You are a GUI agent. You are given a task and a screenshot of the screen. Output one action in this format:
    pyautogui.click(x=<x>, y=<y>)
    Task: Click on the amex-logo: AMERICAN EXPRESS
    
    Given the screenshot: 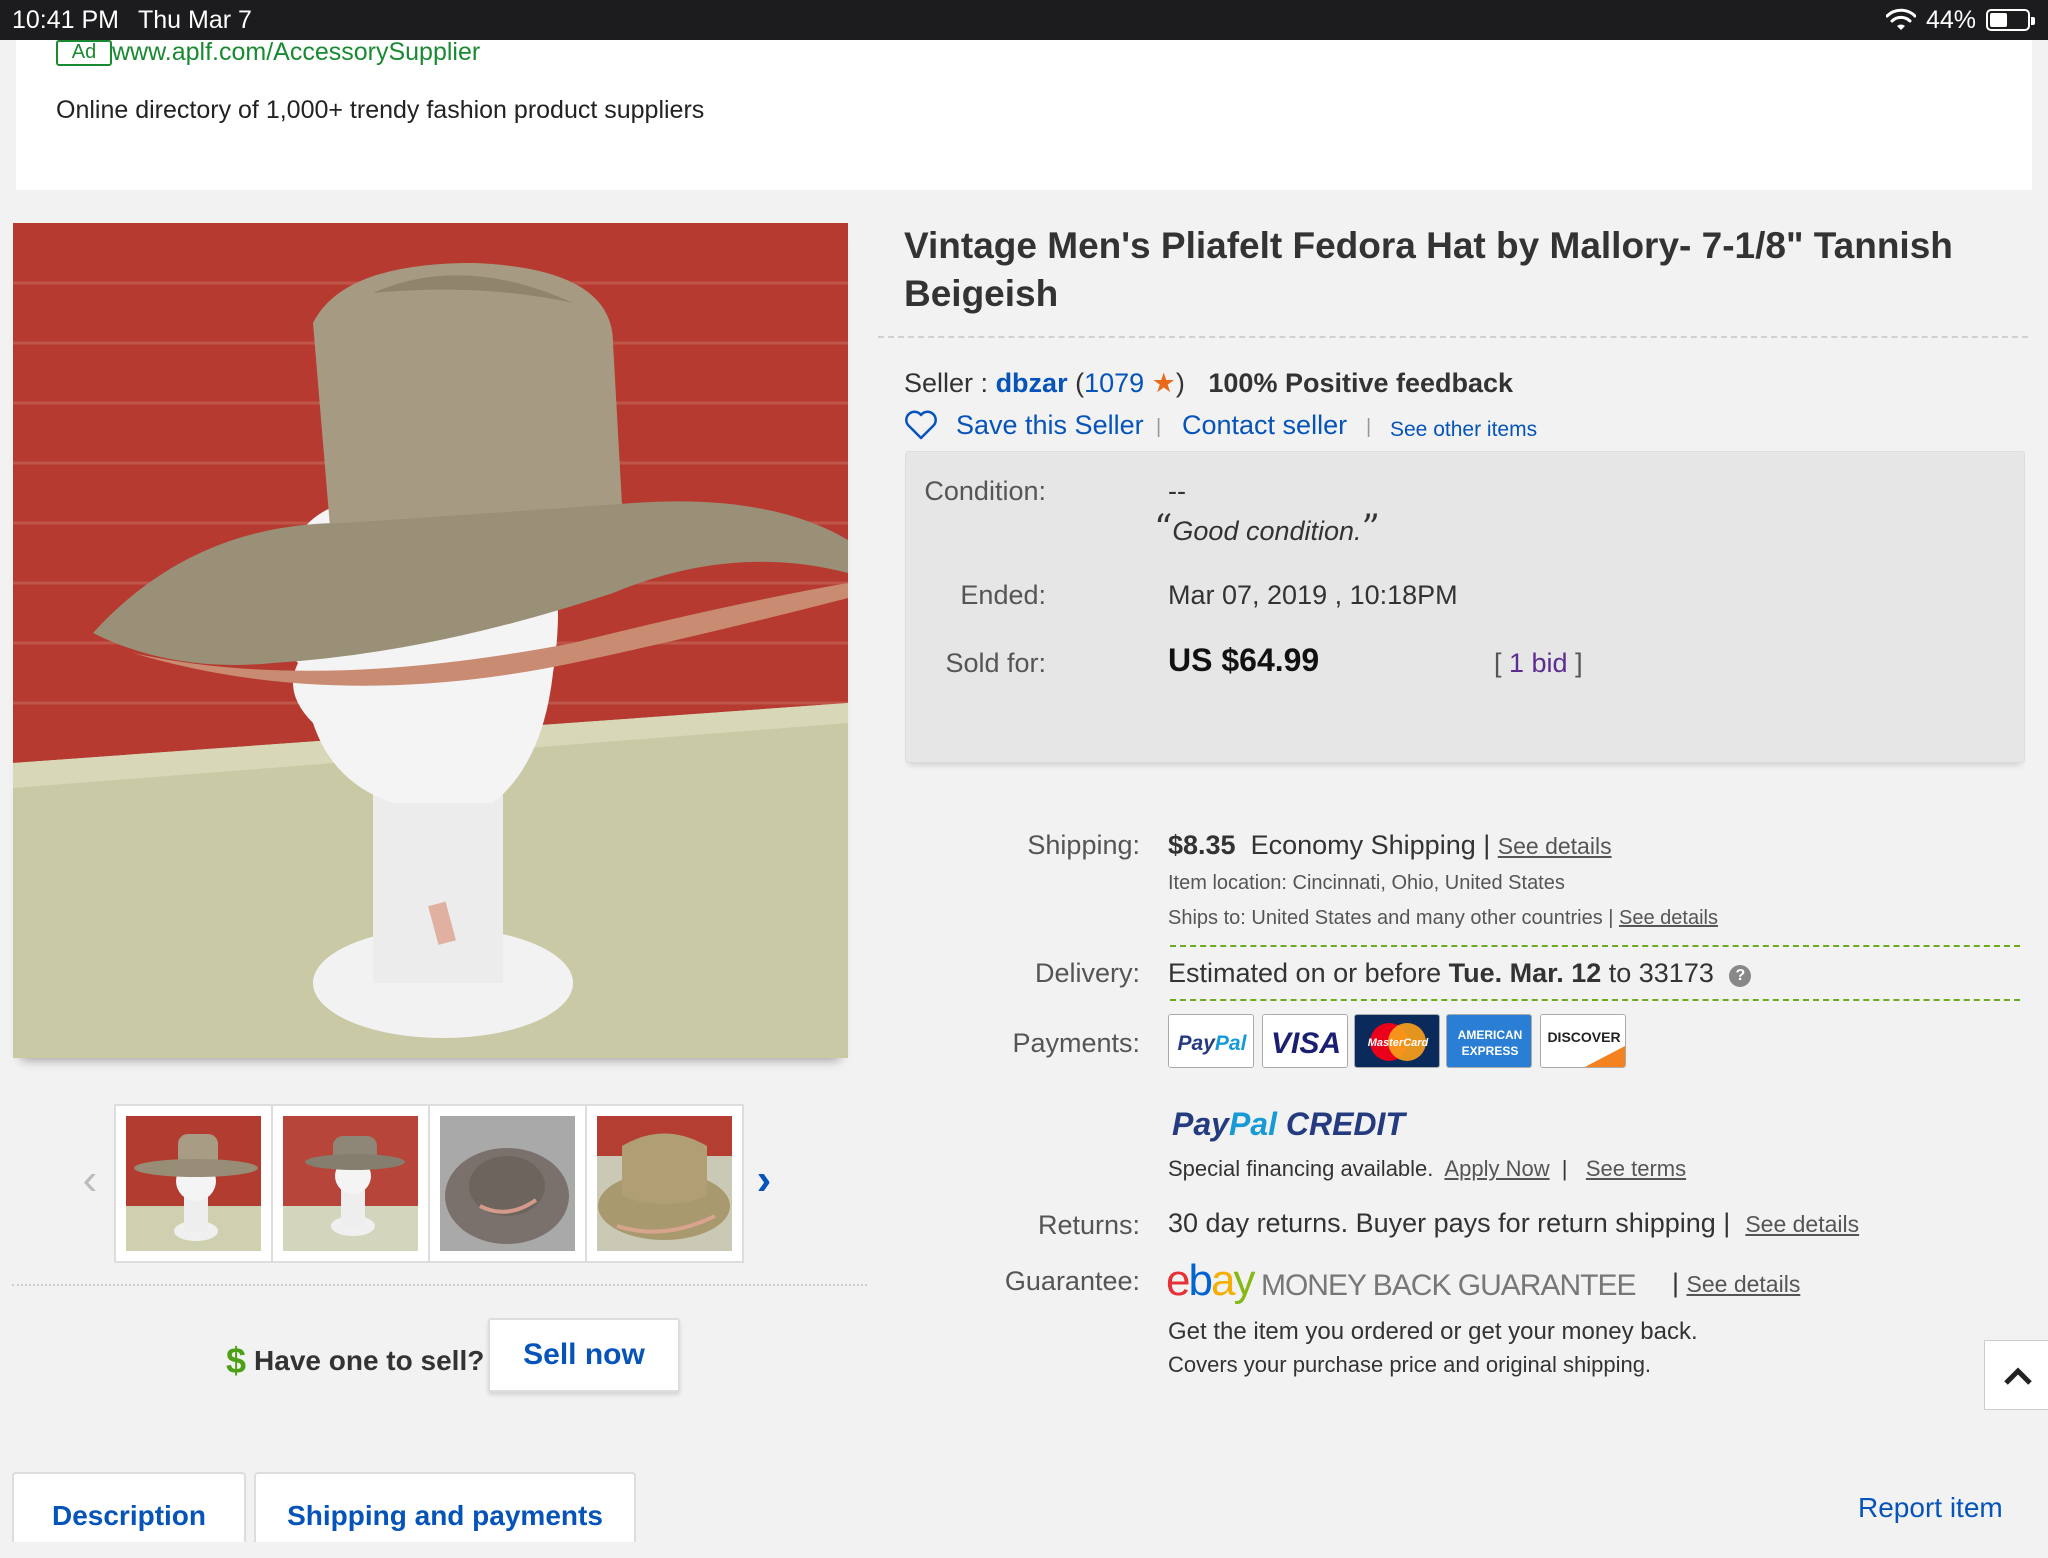 What is the action you would take?
    pyautogui.click(x=1489, y=1041)
    